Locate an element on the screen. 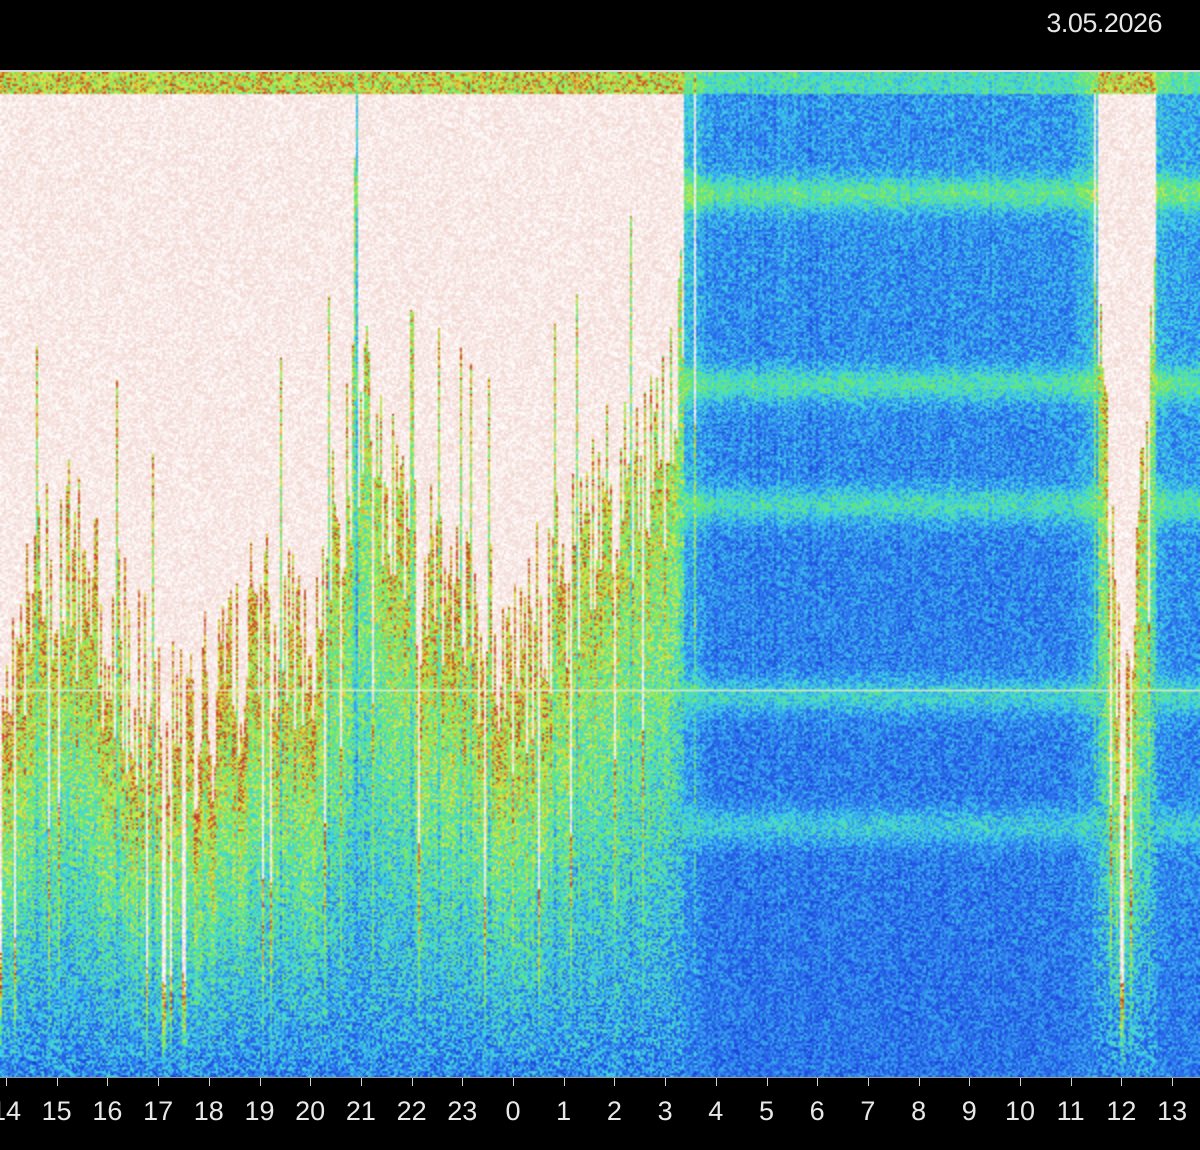  x-tick-label: 12 is located at coordinates (1121, 1111).